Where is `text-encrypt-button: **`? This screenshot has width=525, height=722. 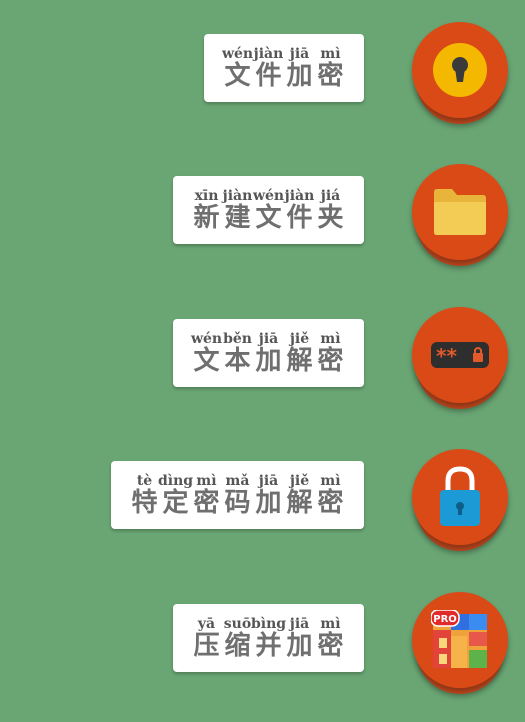
text-encrypt-button: ** is located at coordinates (460, 365).